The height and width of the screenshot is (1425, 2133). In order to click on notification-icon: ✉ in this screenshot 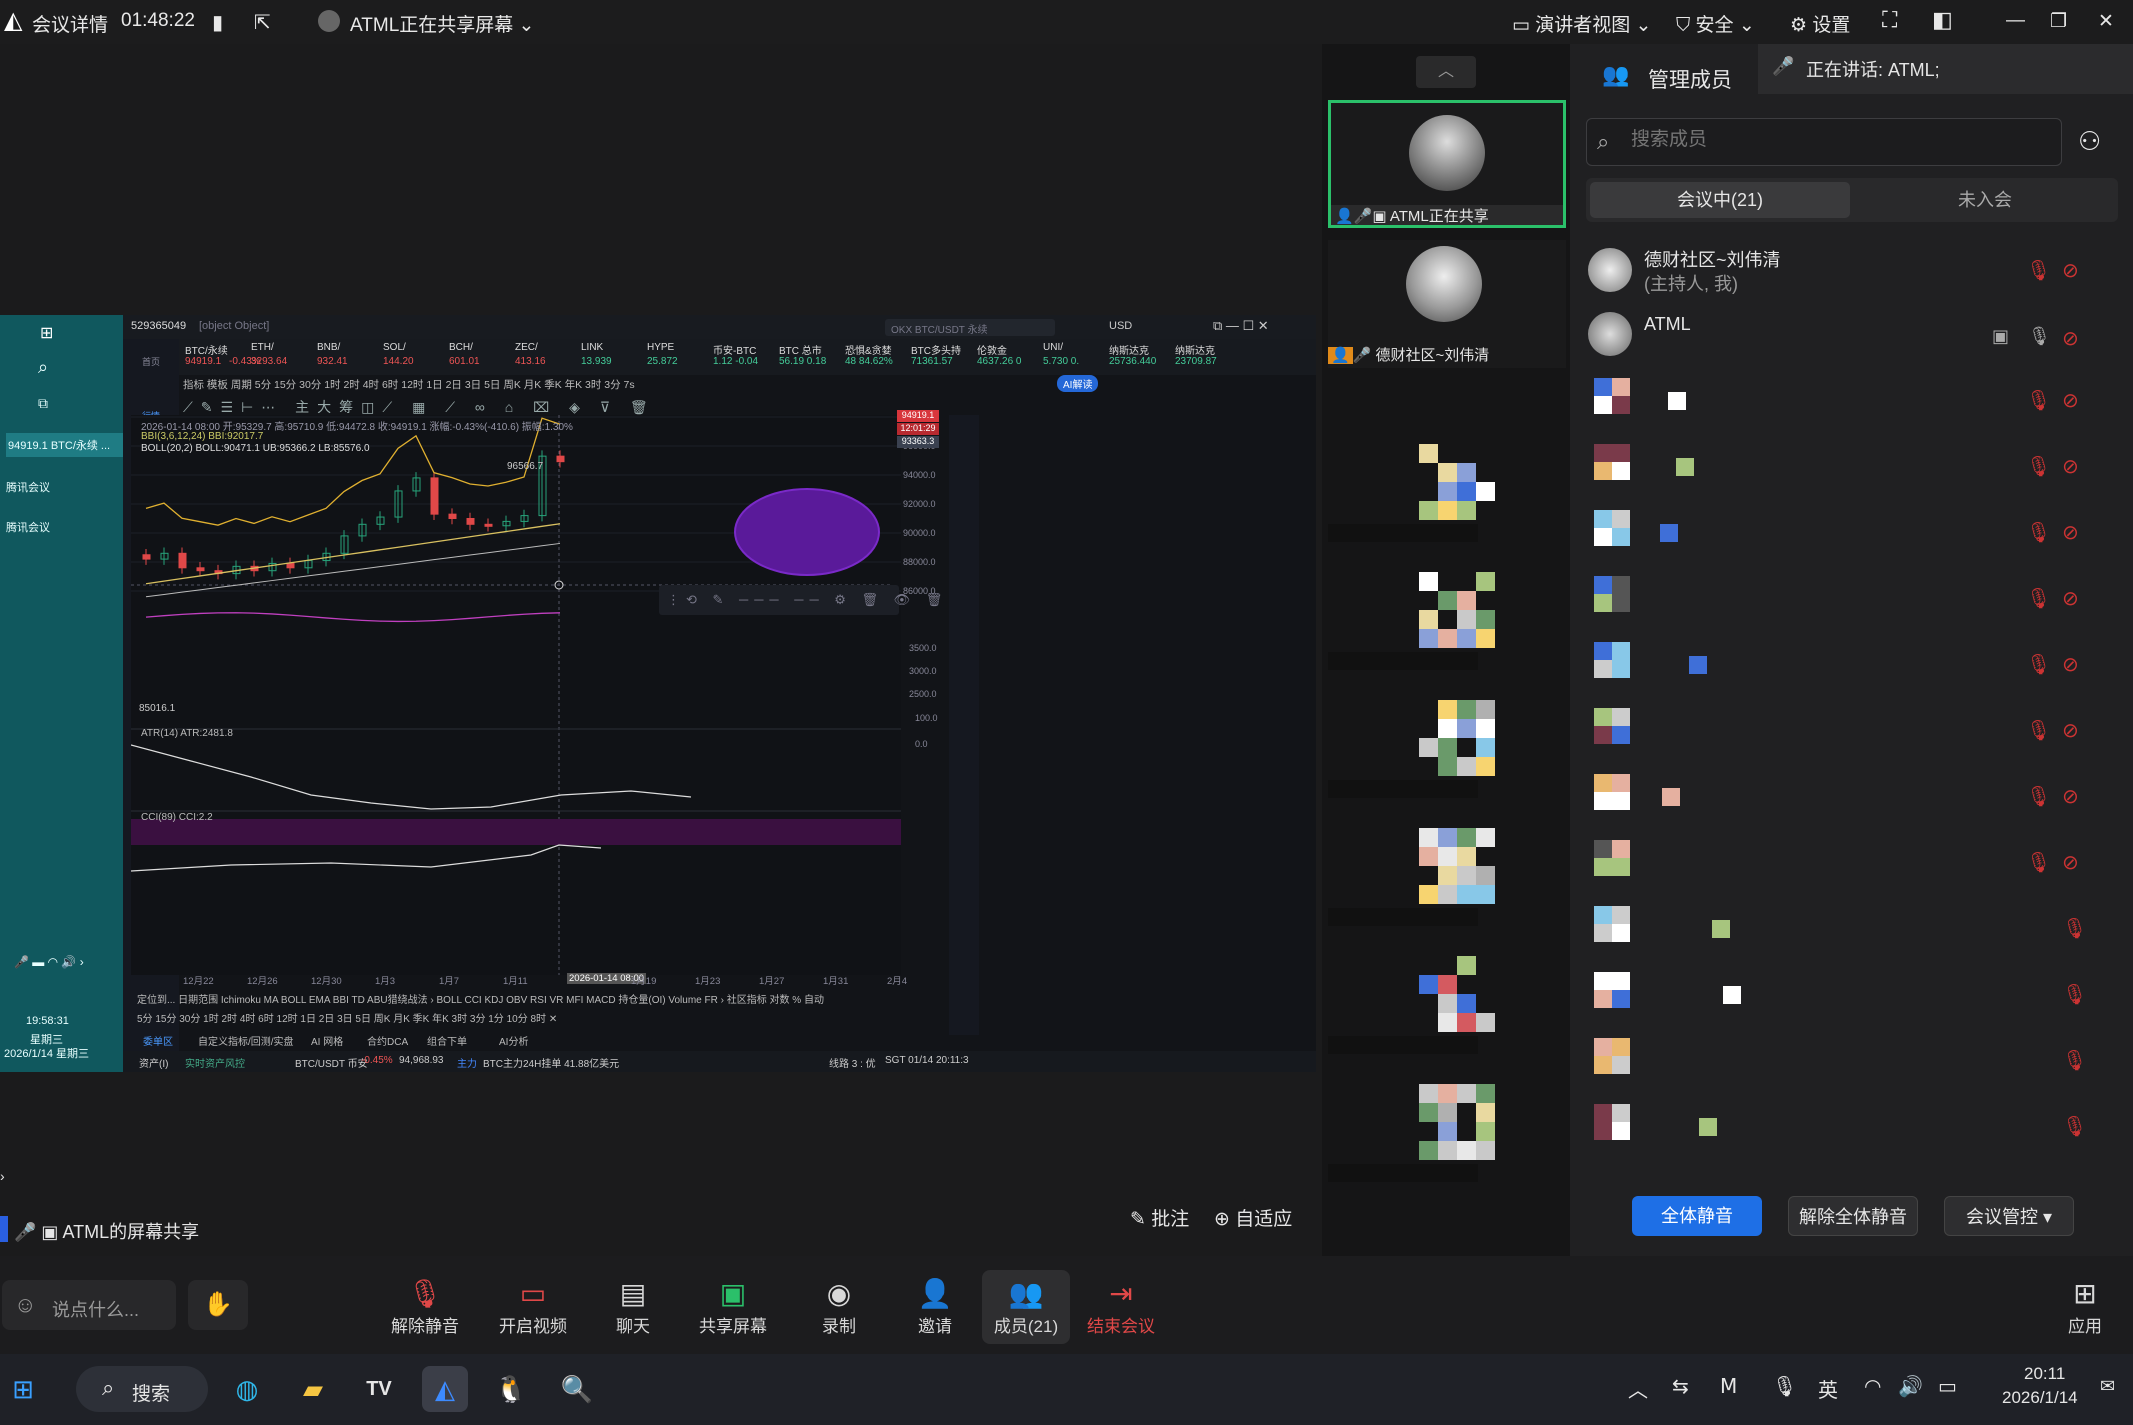, I will do `click(2107, 1386)`.